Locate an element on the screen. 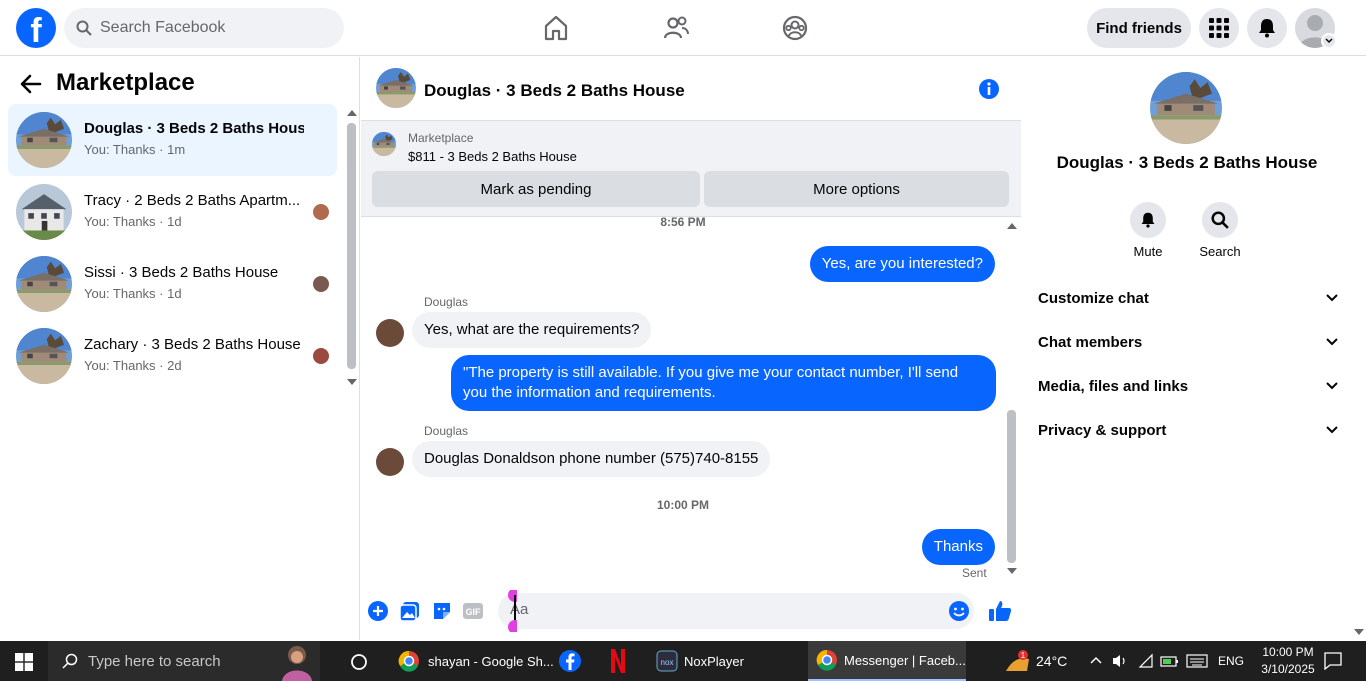  message-status: Sent is located at coordinates (974, 573).